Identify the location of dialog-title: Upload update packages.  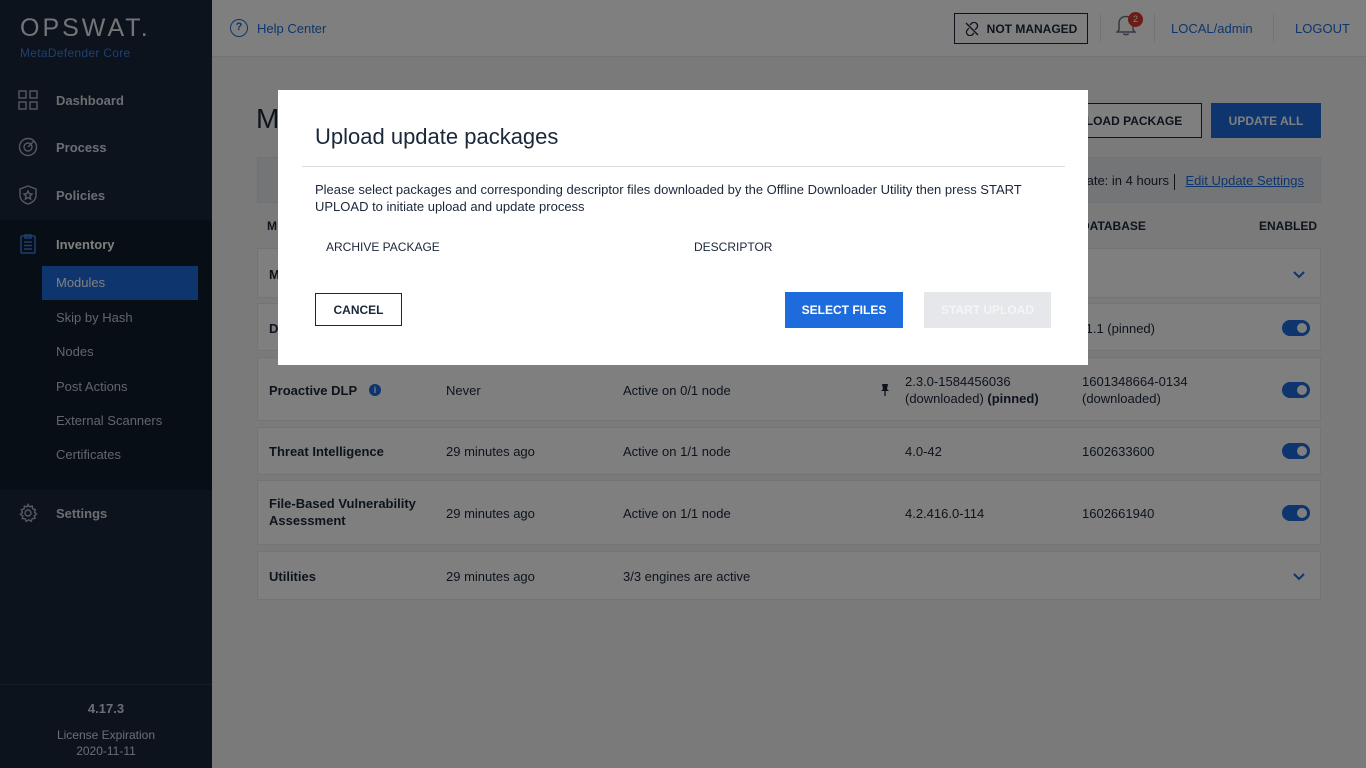
(437, 136).